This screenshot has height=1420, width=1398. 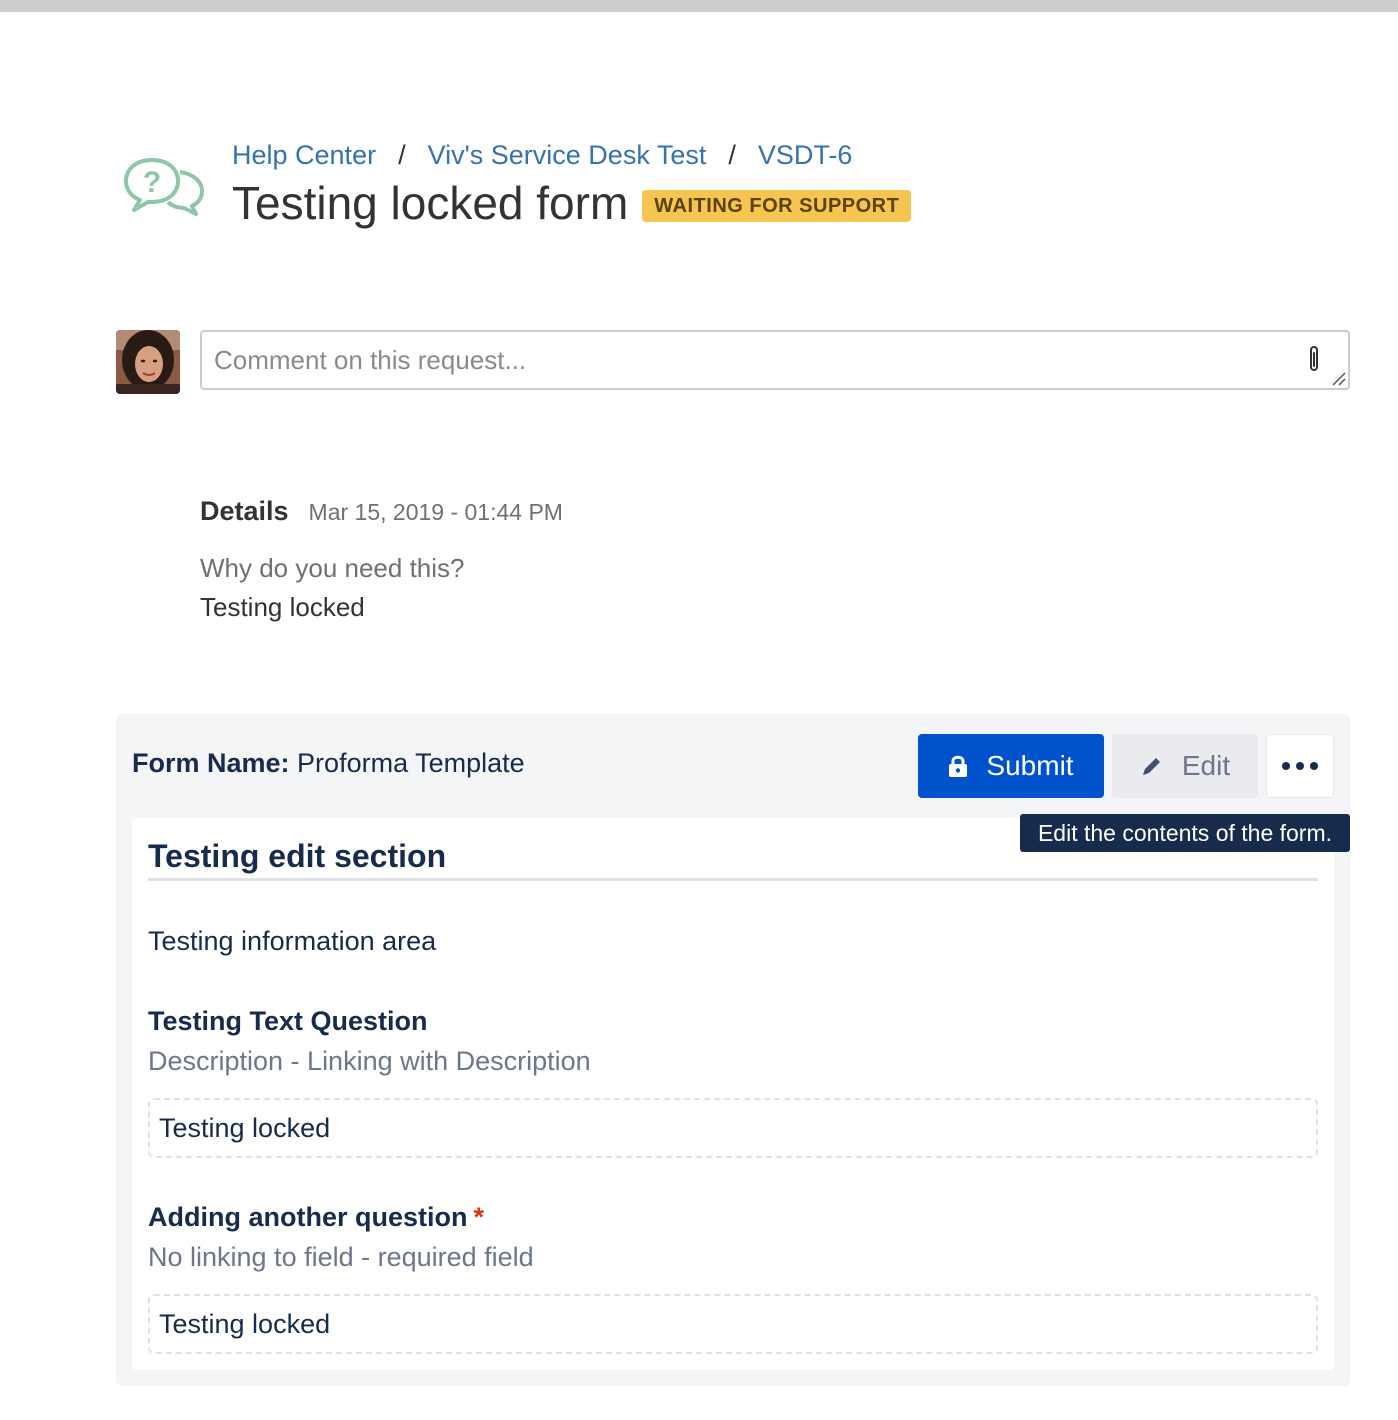 What do you see at coordinates (341, 1257) in the screenshot?
I see `question-description: No linking to field - required field` at bounding box center [341, 1257].